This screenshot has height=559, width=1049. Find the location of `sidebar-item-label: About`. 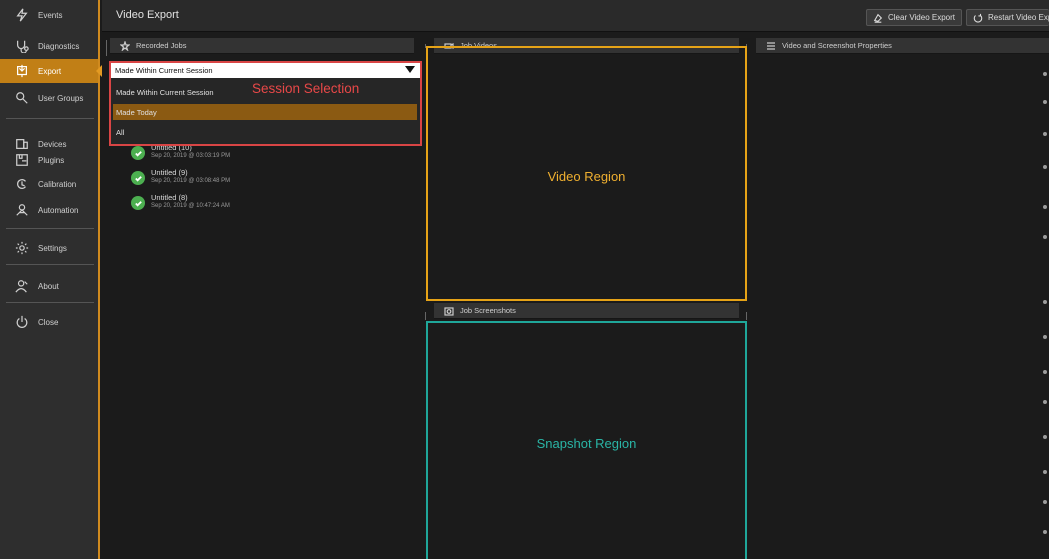

sidebar-item-label: About is located at coordinates (48, 286).